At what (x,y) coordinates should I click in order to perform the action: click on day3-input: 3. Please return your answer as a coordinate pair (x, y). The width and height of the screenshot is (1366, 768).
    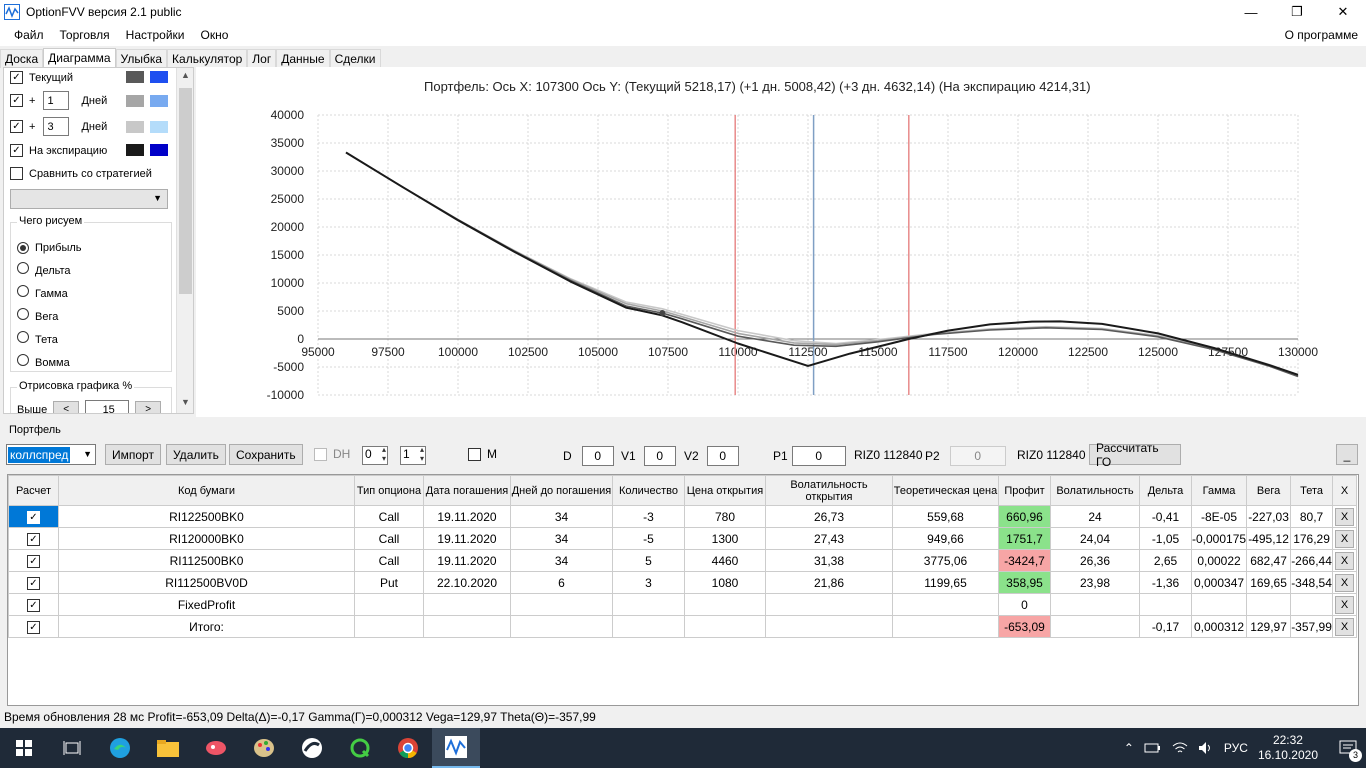
    Looking at the image, I should click on (56, 126).